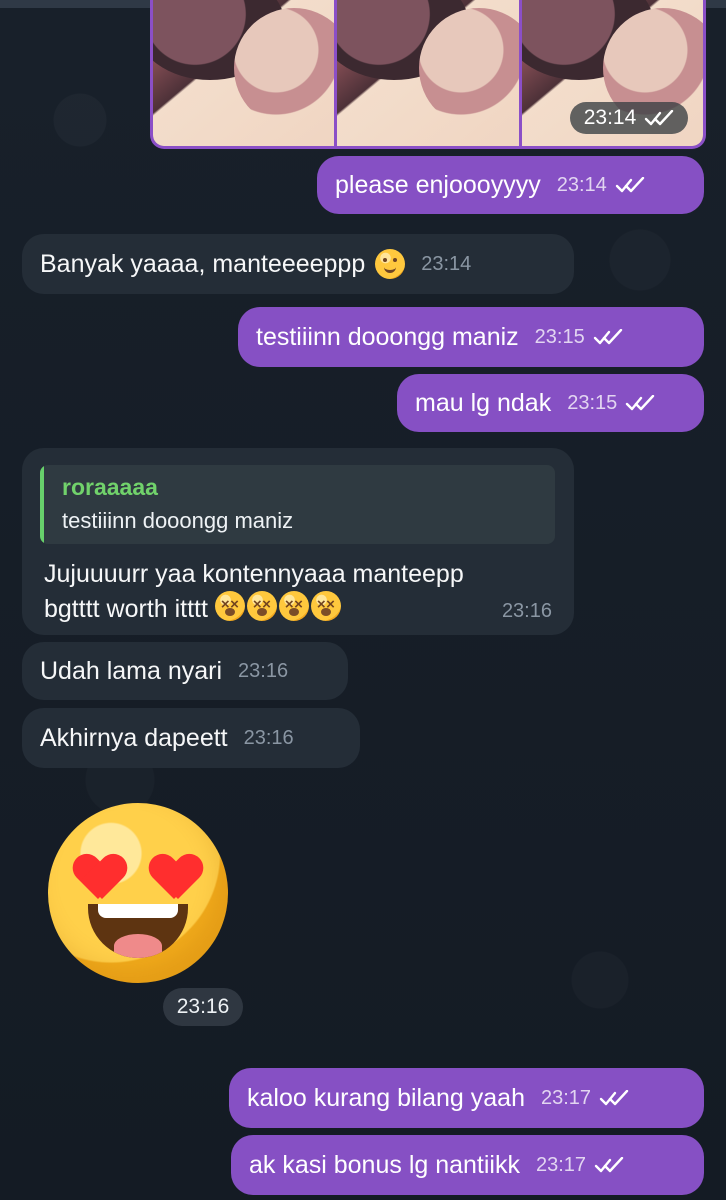 The width and height of the screenshot is (726, 1200). I want to click on yum-face-icon, so click(390, 264).